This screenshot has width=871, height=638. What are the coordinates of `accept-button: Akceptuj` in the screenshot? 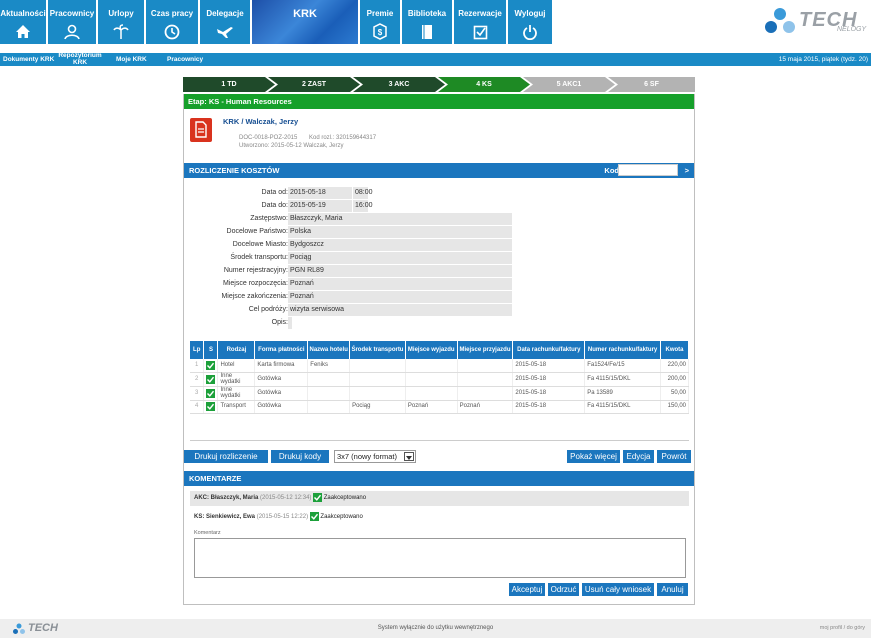 It's located at (527, 589).